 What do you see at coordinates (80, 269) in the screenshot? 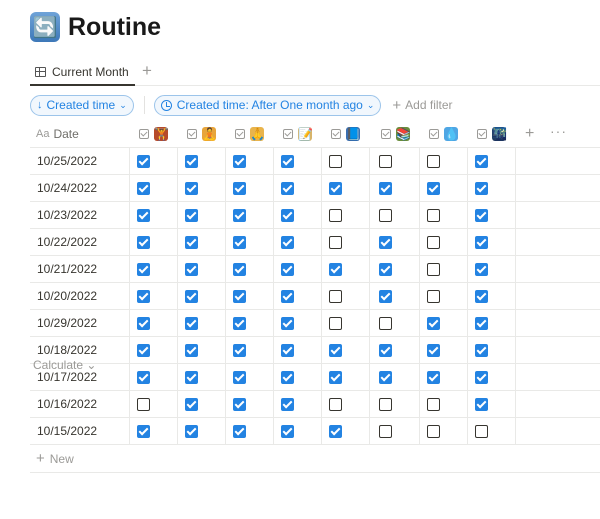
I see `date-cell: 10/21/2022` at bounding box center [80, 269].